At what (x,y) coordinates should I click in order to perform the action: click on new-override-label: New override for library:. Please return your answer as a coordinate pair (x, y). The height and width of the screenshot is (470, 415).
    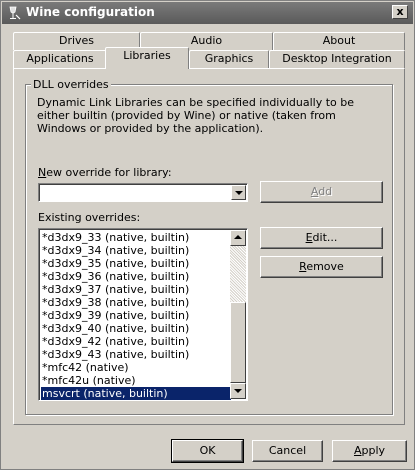
    Looking at the image, I should click on (105, 172).